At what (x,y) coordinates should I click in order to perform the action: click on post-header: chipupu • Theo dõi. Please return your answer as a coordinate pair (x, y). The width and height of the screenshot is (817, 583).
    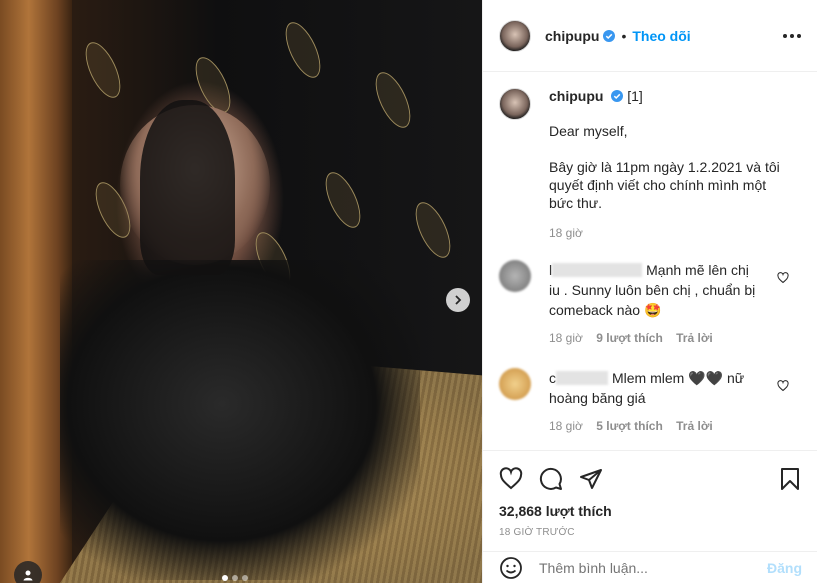
    Looking at the image, I should click on (650, 36).